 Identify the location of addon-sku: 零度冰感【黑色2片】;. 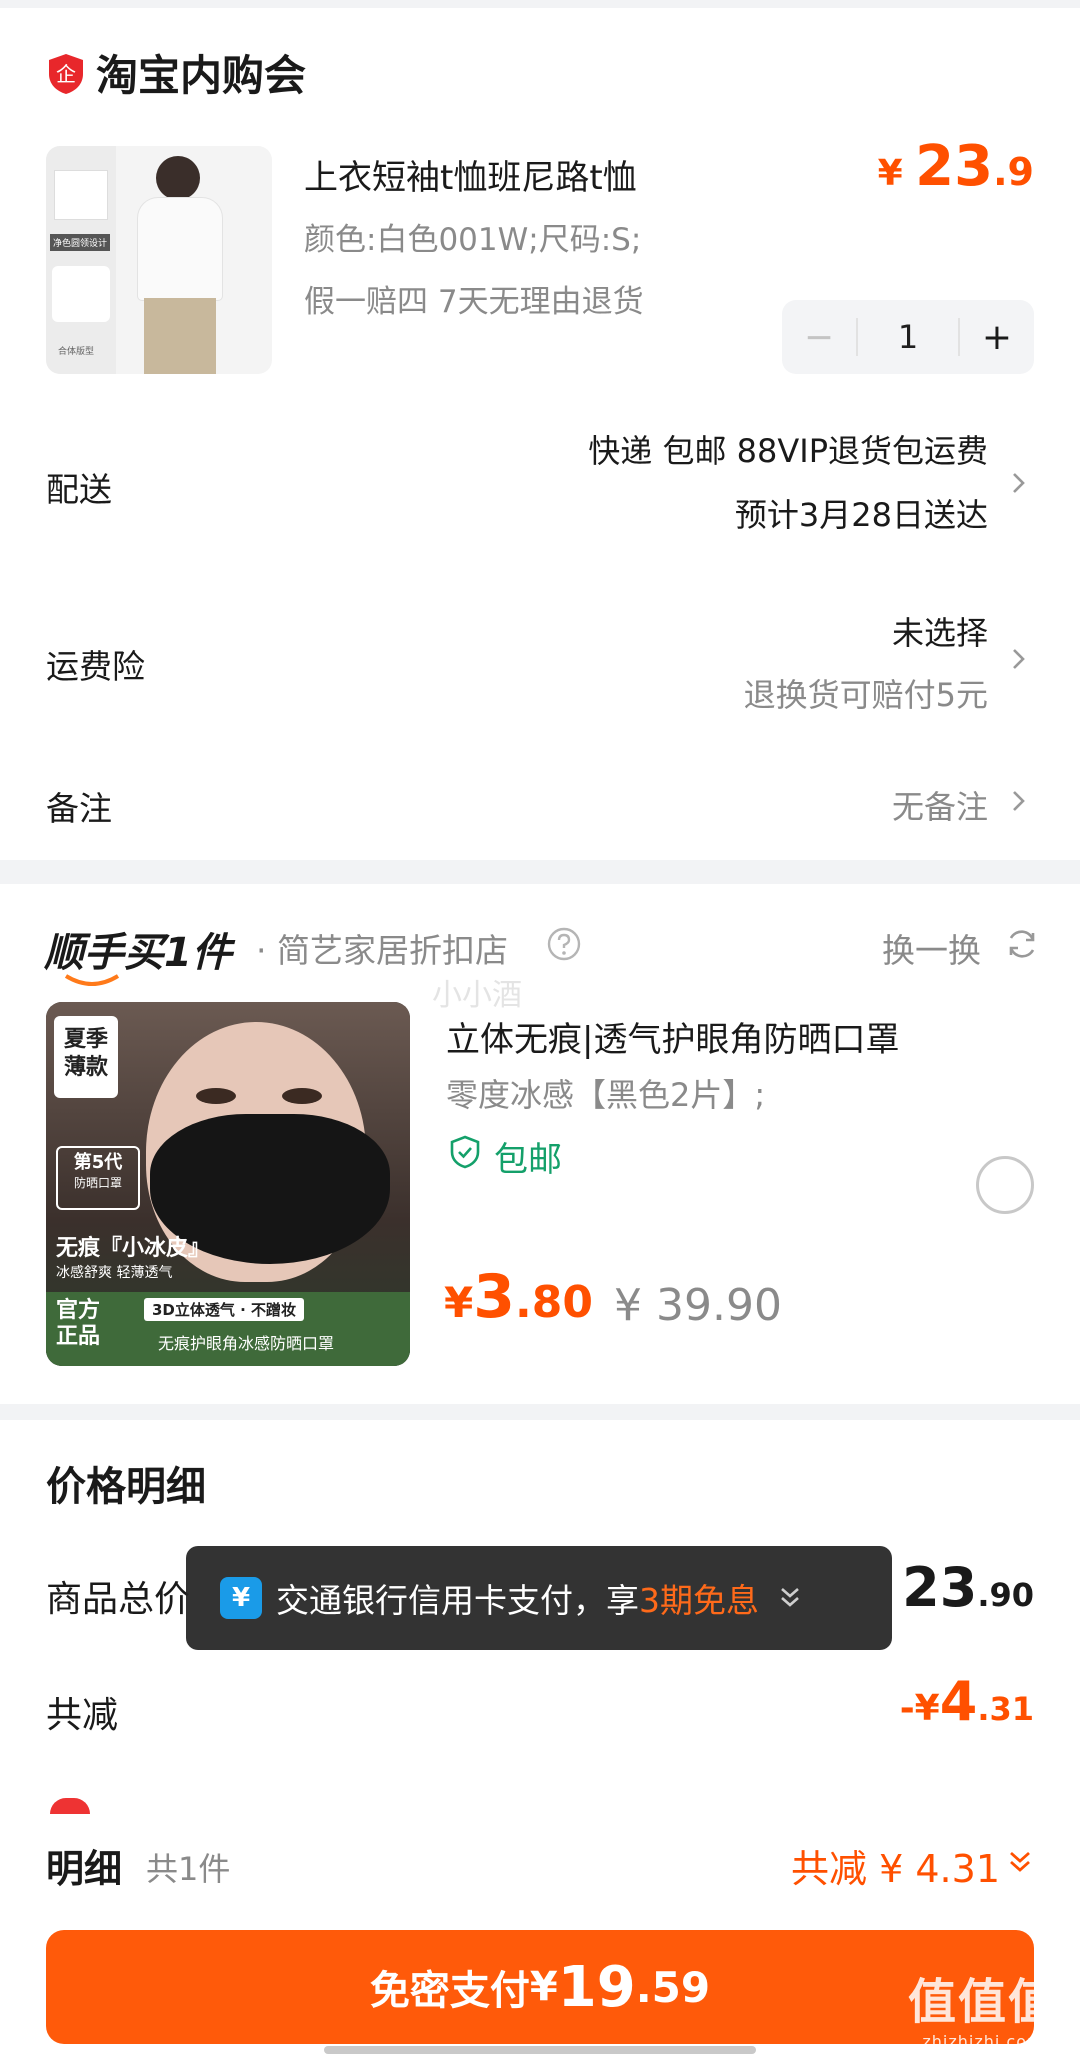
(605, 1093).